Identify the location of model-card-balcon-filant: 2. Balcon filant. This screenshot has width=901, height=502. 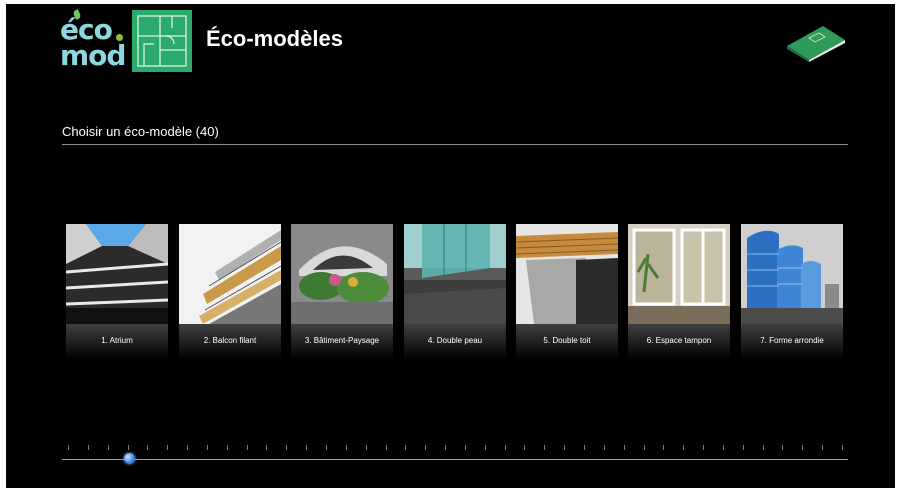
(230, 292).